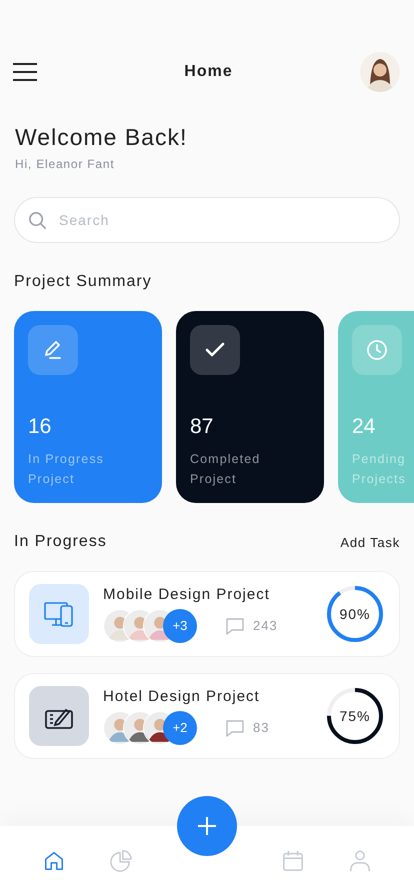 This screenshot has width=414, height=896. Describe the element at coordinates (215, 350) in the screenshot. I see `check-icon` at that location.